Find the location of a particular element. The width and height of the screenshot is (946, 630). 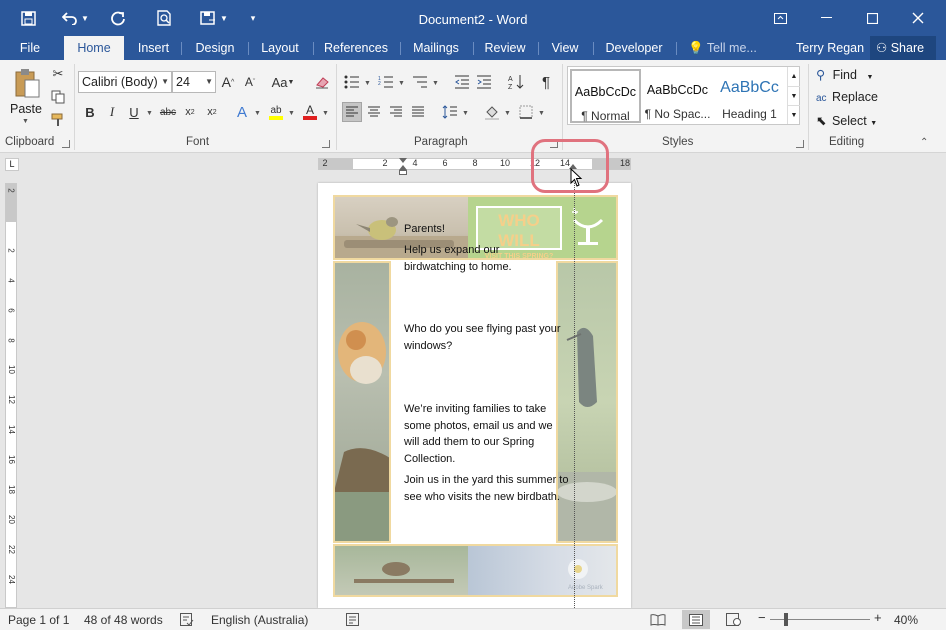

maximize-icon is located at coordinates (872, 18).